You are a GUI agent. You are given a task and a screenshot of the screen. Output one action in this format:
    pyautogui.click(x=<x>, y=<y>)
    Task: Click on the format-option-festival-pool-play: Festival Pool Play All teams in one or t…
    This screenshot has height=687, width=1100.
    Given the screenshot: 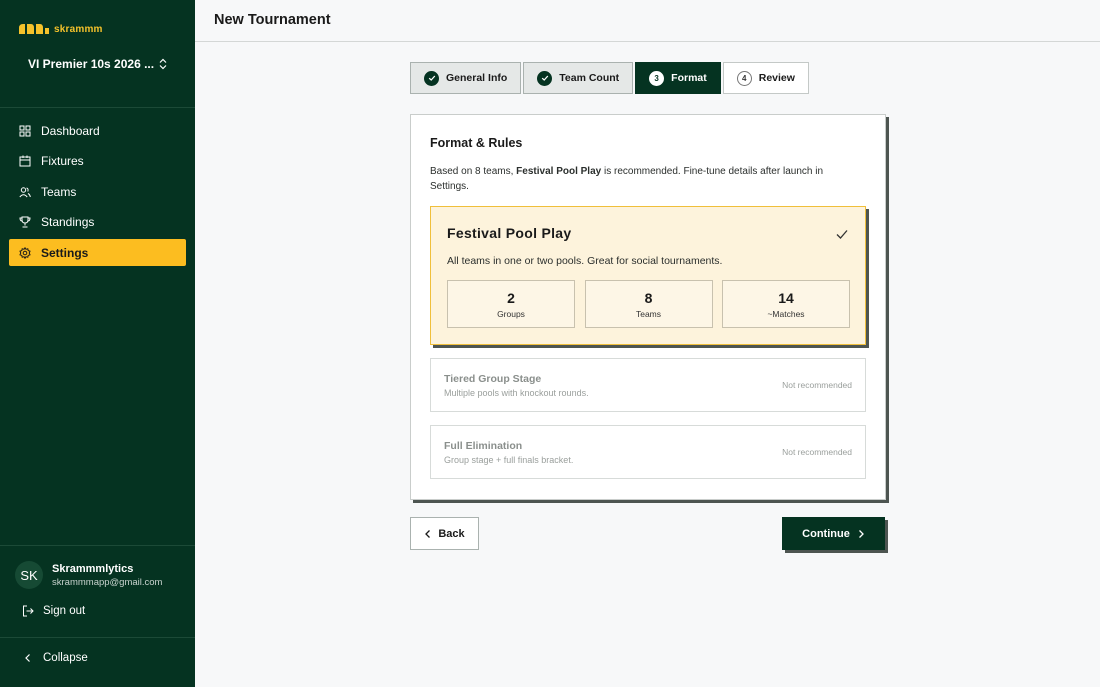 What is the action you would take?
    pyautogui.click(x=648, y=275)
    